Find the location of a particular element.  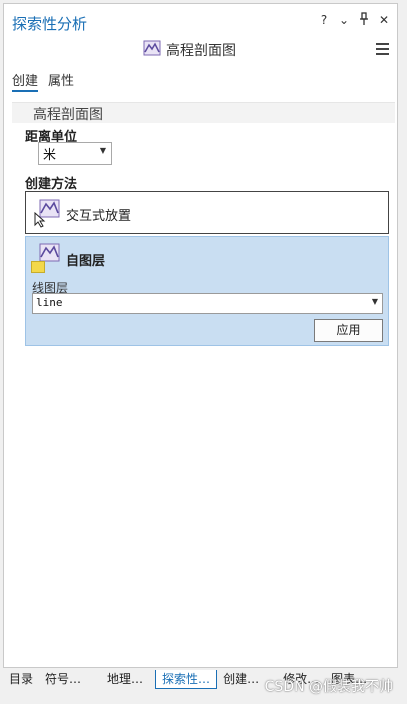

help-icon: ? is located at coordinates (324, 20).